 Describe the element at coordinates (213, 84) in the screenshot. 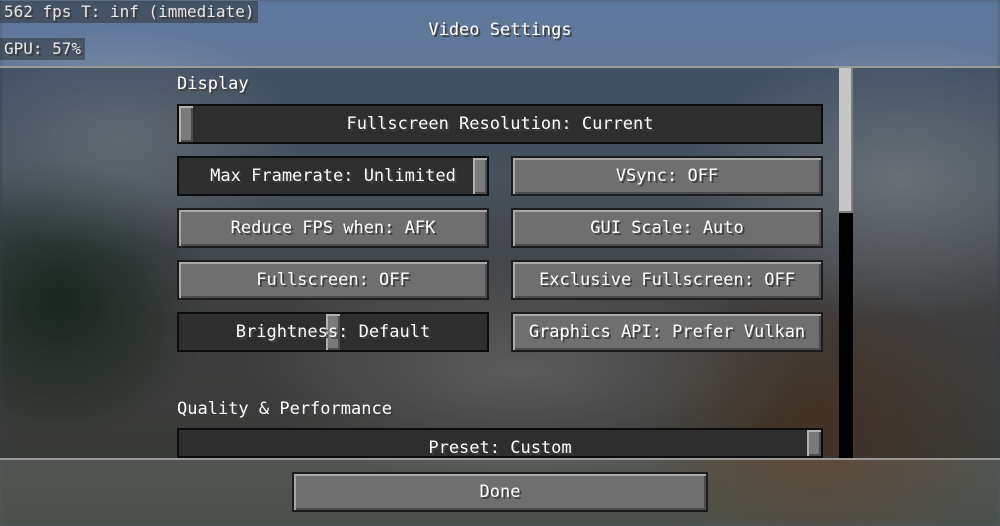

I see `section-display-heading: Display` at that location.